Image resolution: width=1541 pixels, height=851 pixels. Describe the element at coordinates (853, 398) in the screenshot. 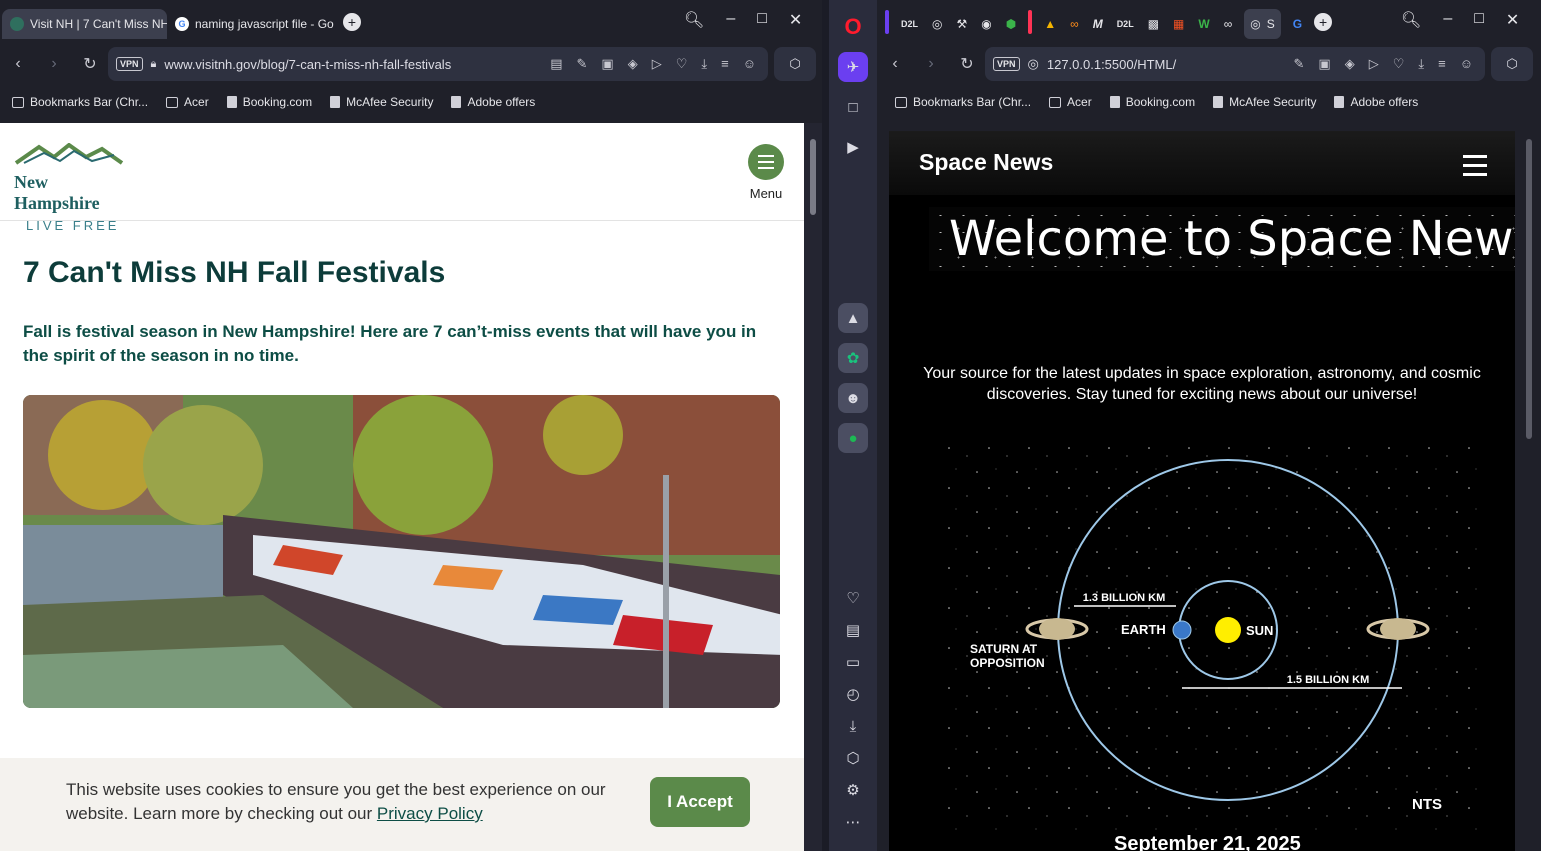

I see `discord-icon: ☻` at that location.